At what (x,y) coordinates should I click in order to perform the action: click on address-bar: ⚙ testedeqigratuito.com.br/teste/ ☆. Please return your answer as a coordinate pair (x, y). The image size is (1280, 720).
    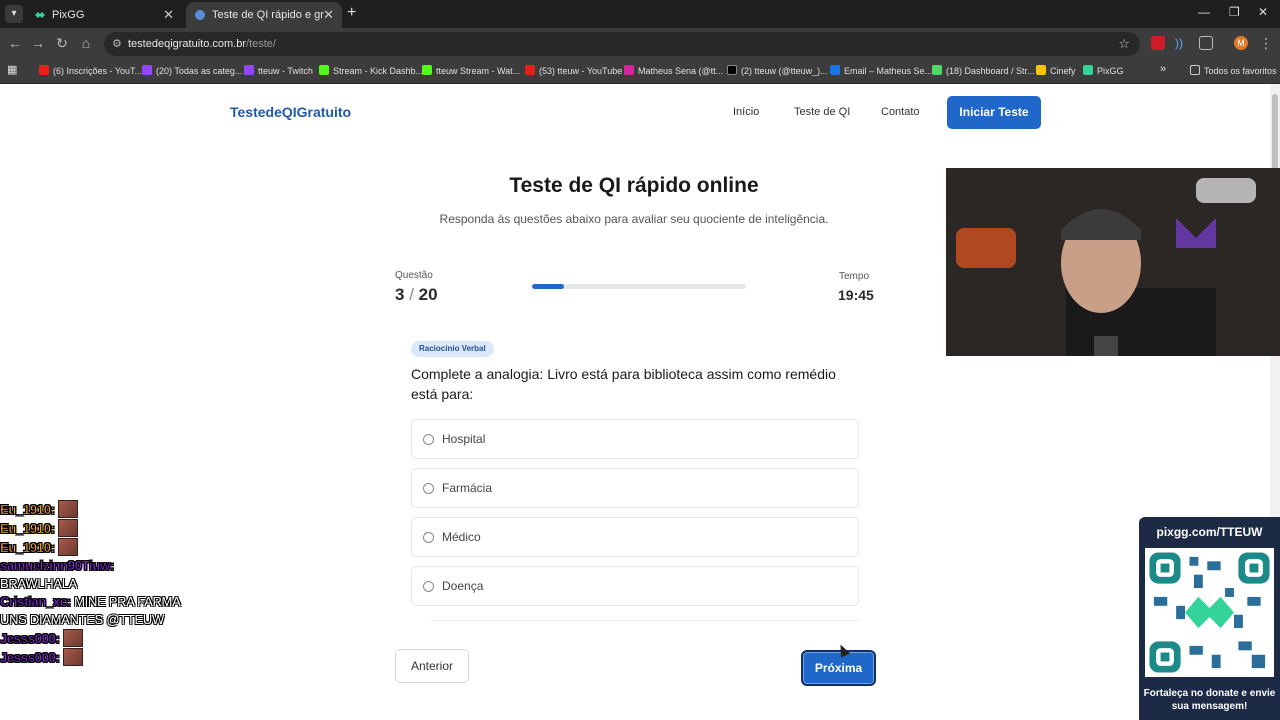
    Looking at the image, I should click on (622, 44).